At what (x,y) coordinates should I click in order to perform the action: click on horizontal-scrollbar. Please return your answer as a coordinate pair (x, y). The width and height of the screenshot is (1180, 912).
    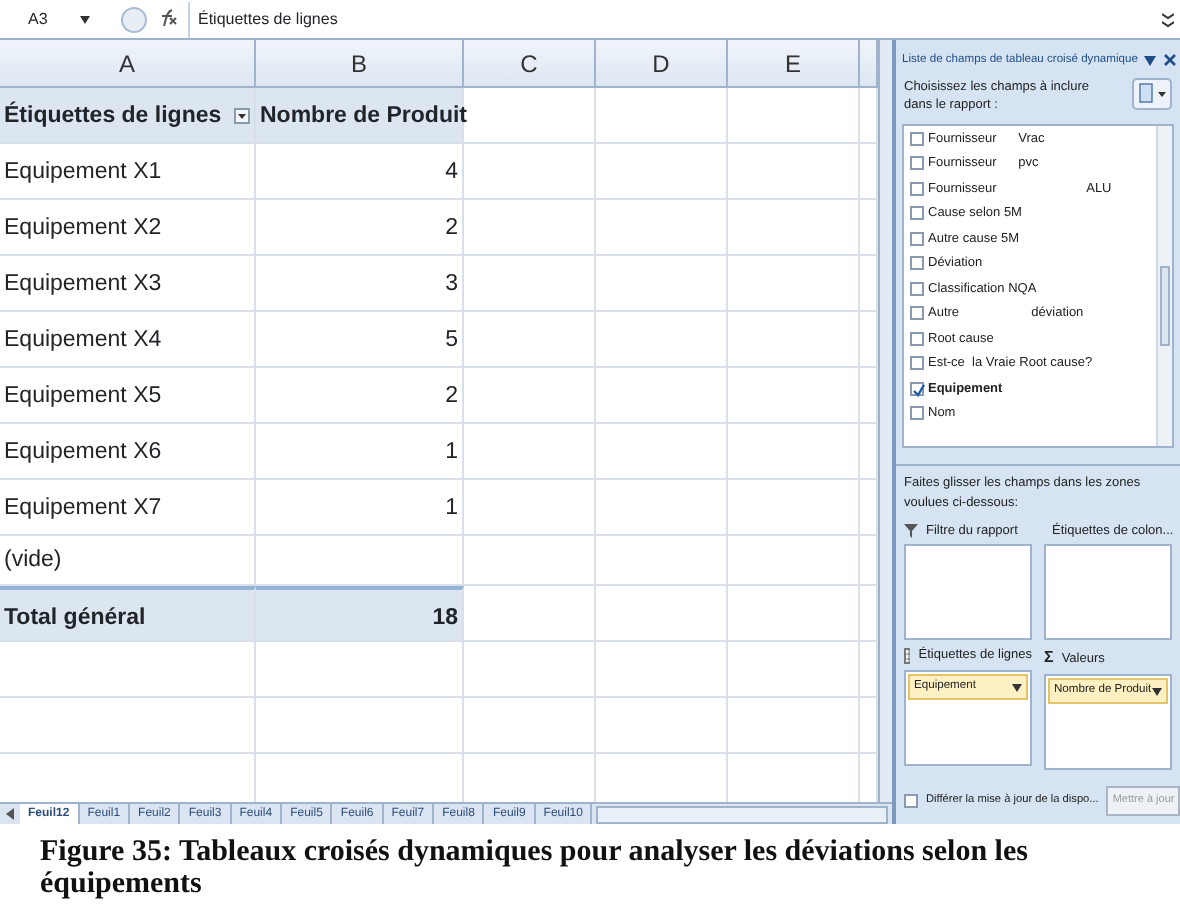
    Looking at the image, I should click on (742, 814).